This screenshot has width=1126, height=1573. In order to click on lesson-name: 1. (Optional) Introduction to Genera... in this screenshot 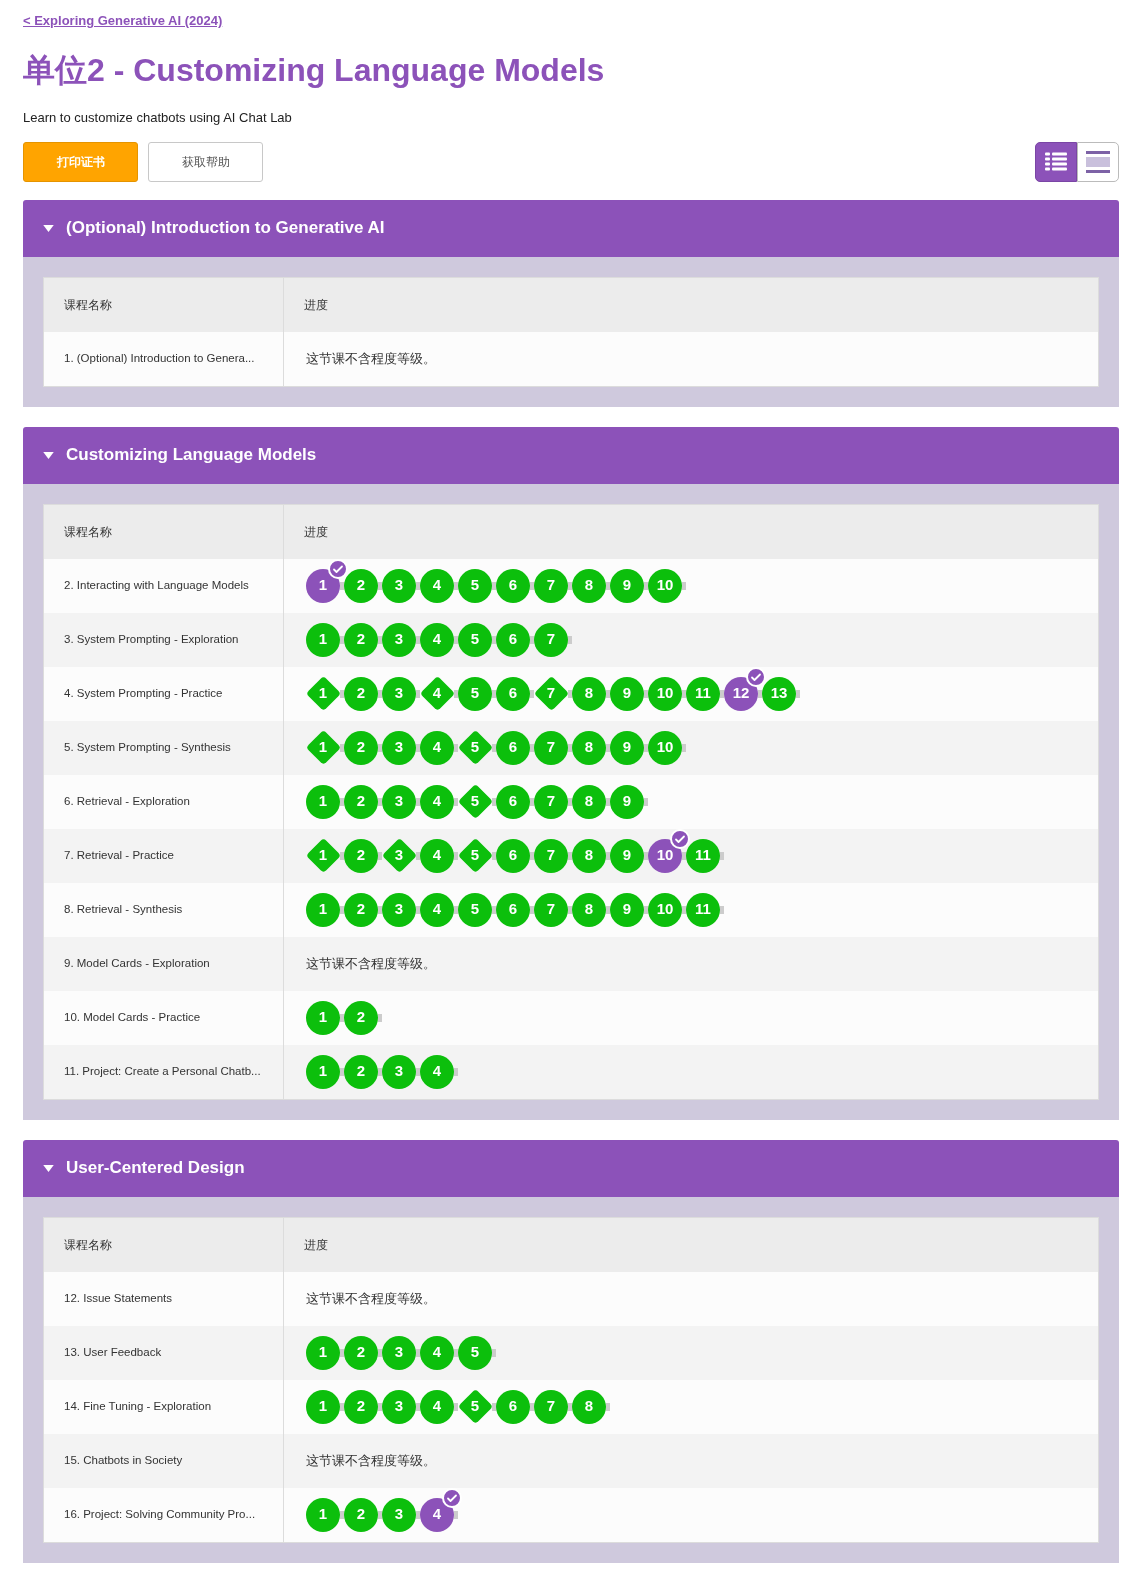, I will do `click(159, 358)`.